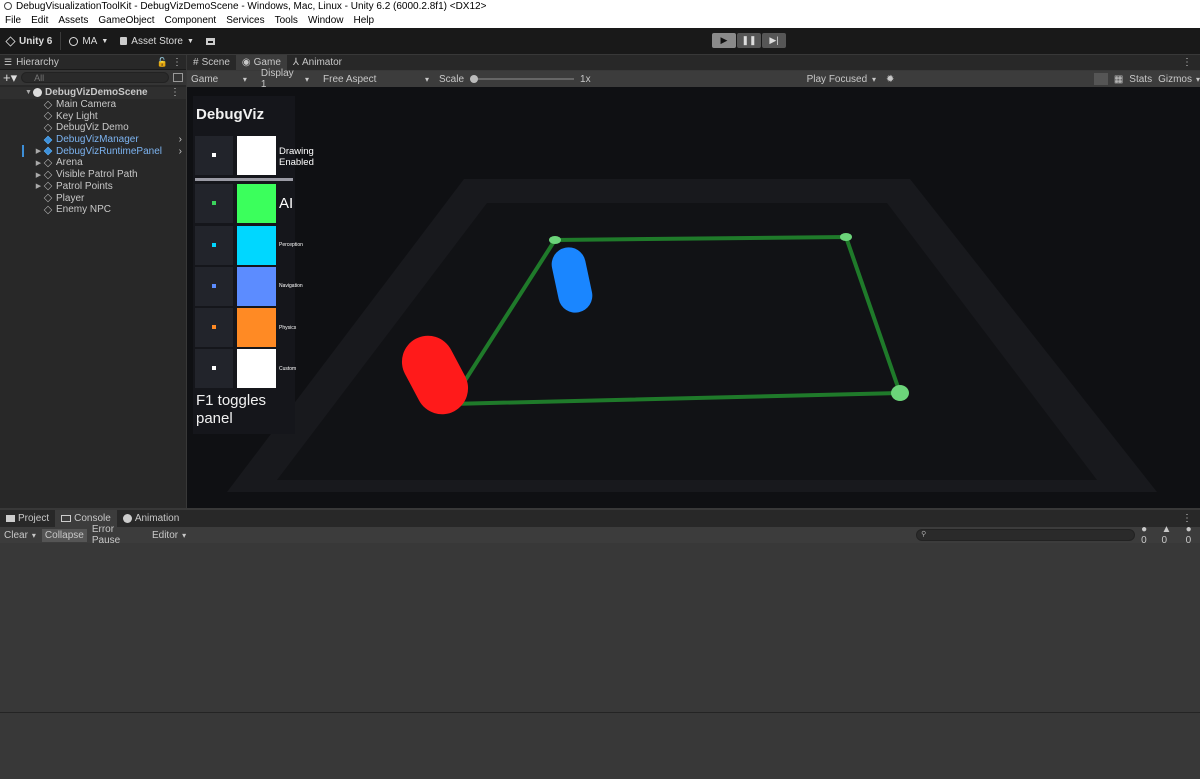 Image resolution: width=1200 pixels, height=779 pixels. I want to click on hierarchy-item-debugviz-manager: DebugVizManager ›, so click(93, 140).